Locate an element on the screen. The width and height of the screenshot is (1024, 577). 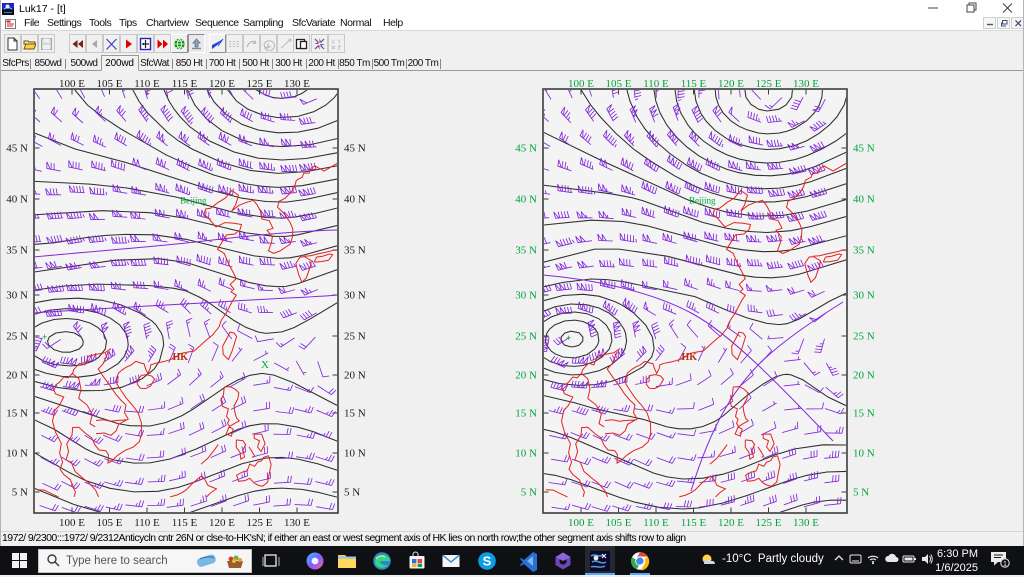
svg-text: 1 is located at coordinates (1005, 563).